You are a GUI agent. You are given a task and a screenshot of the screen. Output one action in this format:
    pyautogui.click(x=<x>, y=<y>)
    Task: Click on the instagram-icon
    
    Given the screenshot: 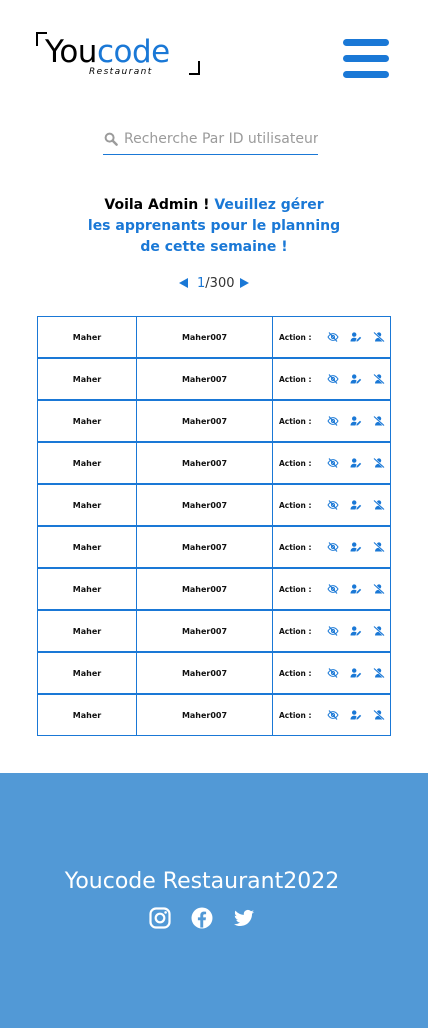 What is the action you would take?
    pyautogui.click(x=160, y=918)
    